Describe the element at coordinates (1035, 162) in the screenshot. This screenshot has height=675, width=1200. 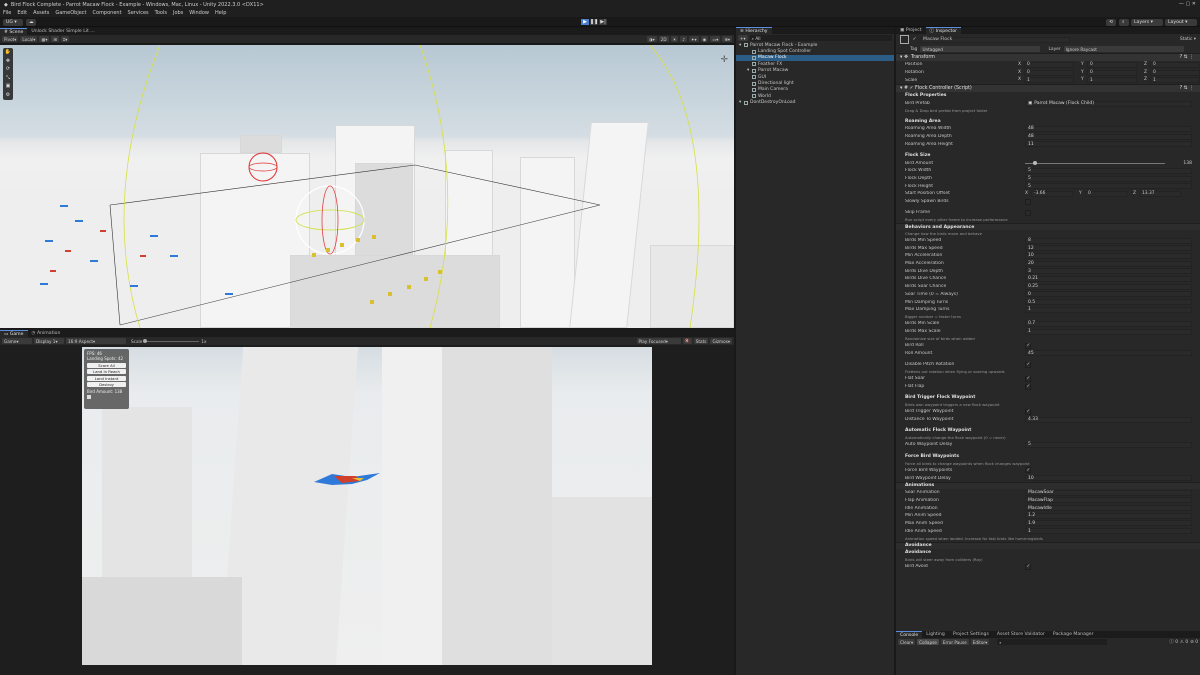
I see `slider-handle` at that location.